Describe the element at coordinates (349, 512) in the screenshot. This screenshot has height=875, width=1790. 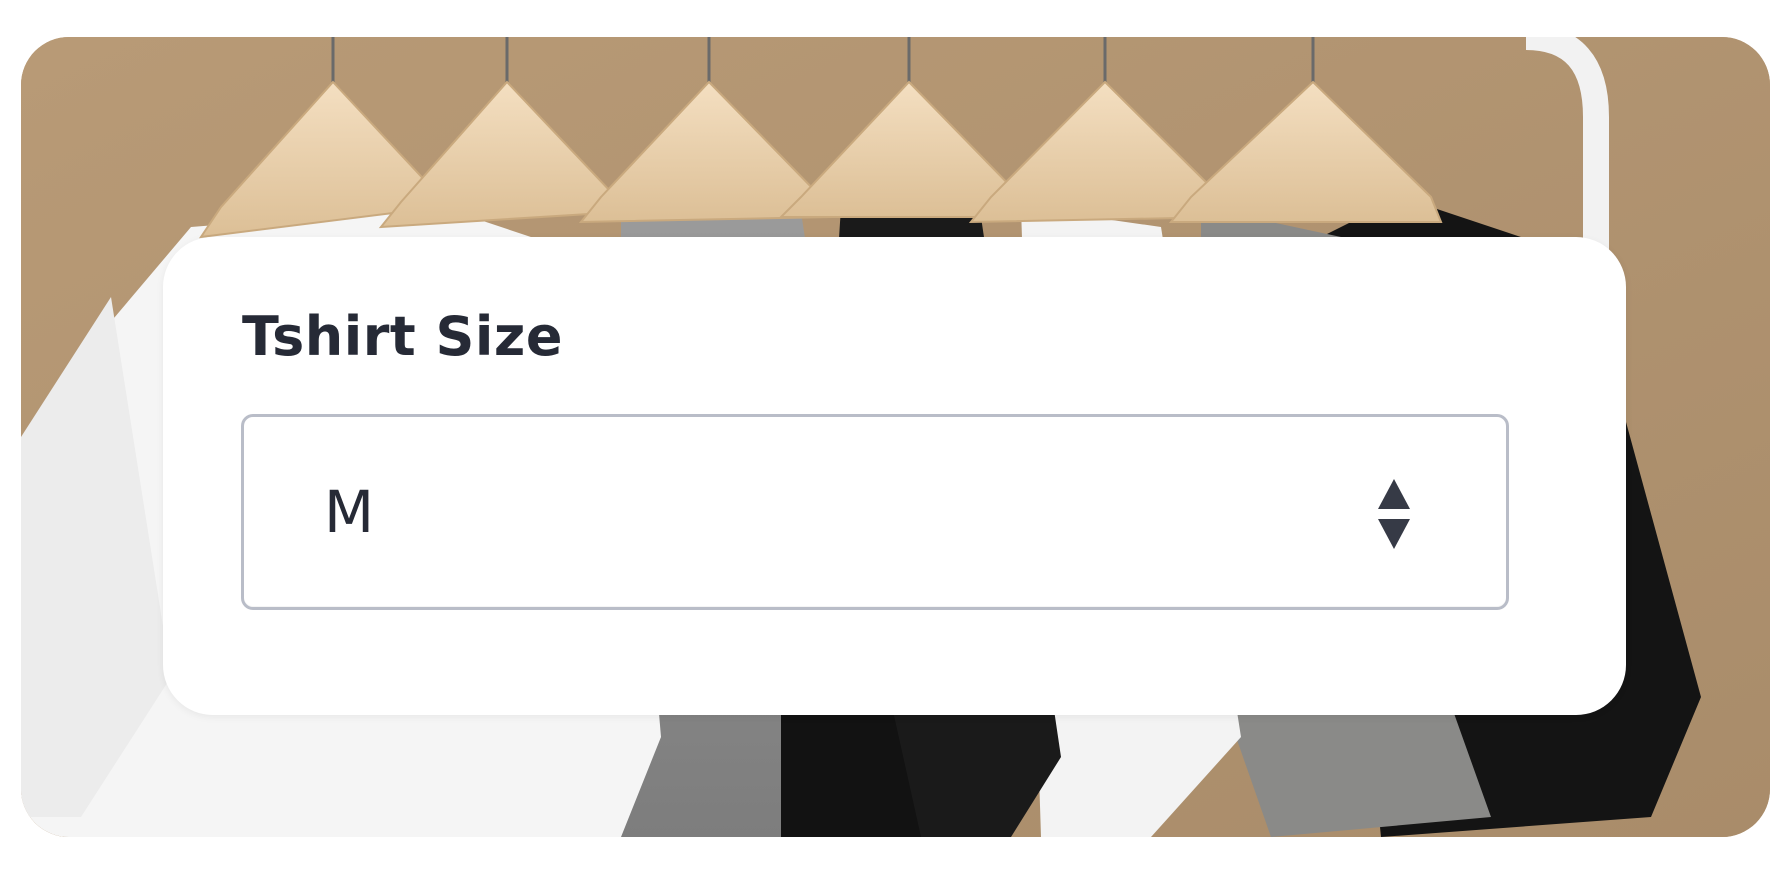
I see `selected-size-value: M` at that location.